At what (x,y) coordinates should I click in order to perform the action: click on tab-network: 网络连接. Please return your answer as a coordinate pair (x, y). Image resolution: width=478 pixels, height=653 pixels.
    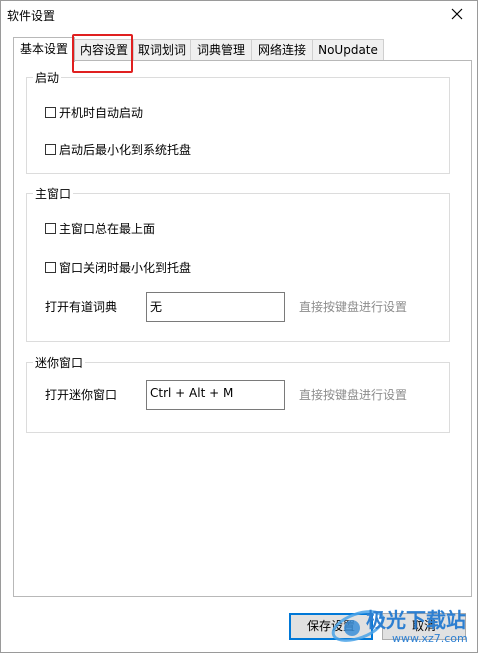
    Looking at the image, I should click on (282, 50).